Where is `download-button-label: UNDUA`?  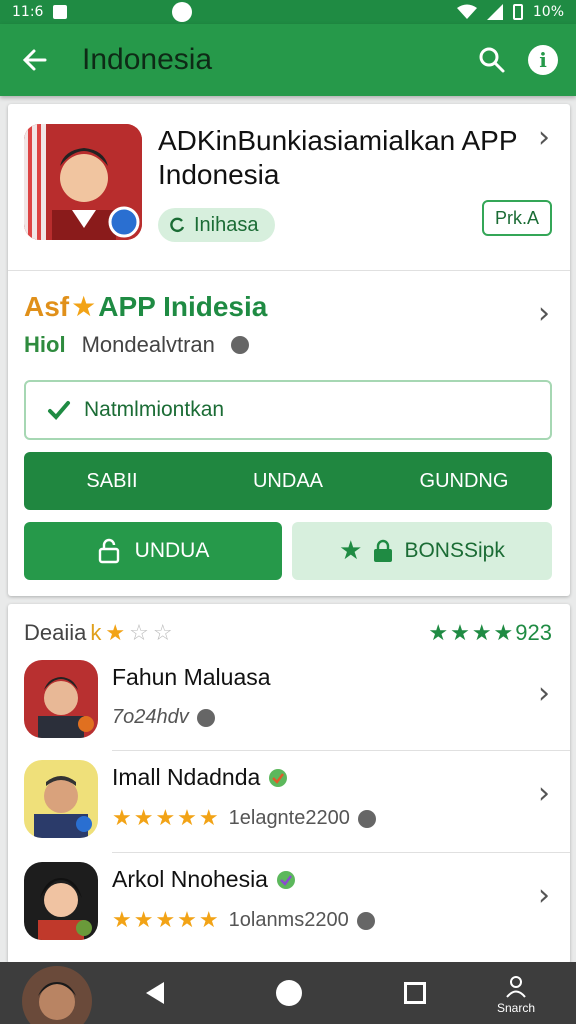 download-button-label: UNDUA is located at coordinates (172, 550).